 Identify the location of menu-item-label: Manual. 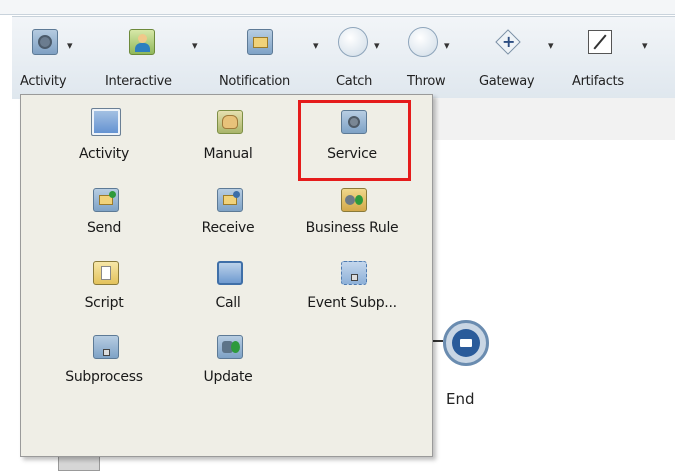
(228, 154).